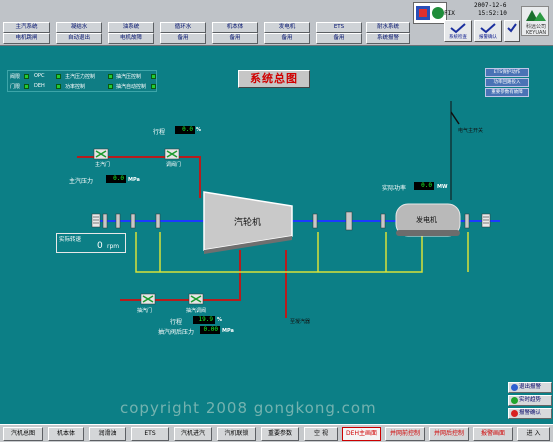  I want to click on exit-alarm-button: 退出报警, so click(530, 387).